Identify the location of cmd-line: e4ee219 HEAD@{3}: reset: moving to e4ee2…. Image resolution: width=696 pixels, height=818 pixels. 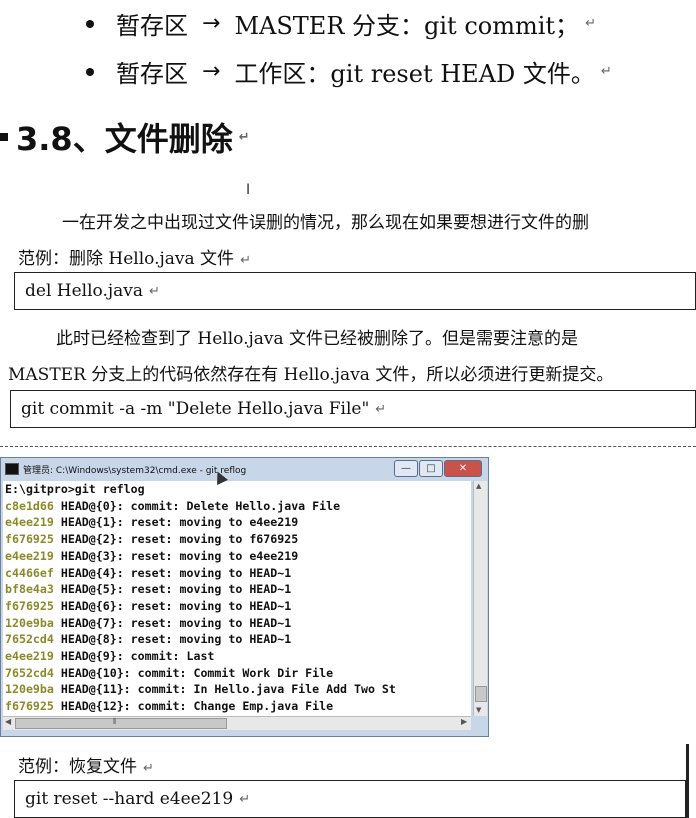
(237, 556).